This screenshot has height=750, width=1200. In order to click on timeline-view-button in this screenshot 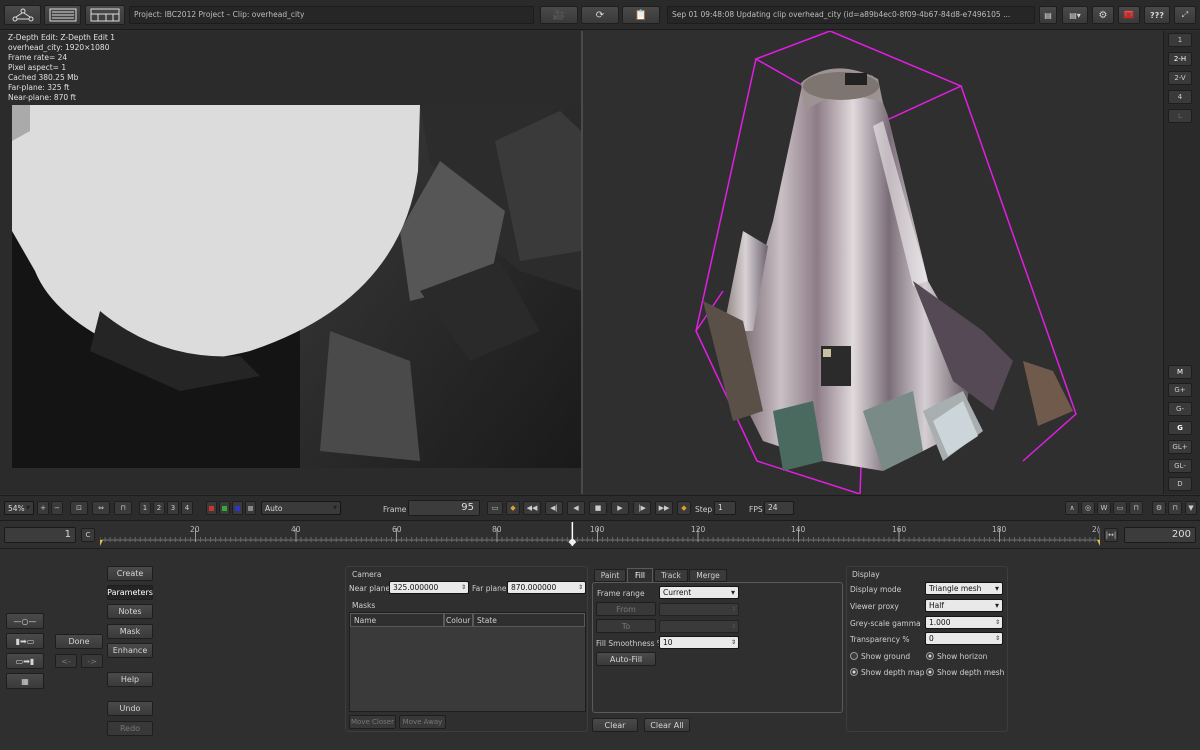, I will do `click(105, 15)`.